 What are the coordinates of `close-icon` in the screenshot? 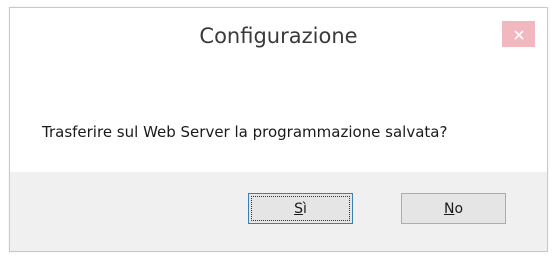 It's located at (518, 34).